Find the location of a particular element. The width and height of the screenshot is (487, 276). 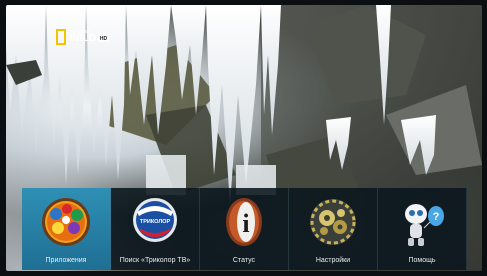

menu-tile-settings: Настройки is located at coordinates (333, 229).